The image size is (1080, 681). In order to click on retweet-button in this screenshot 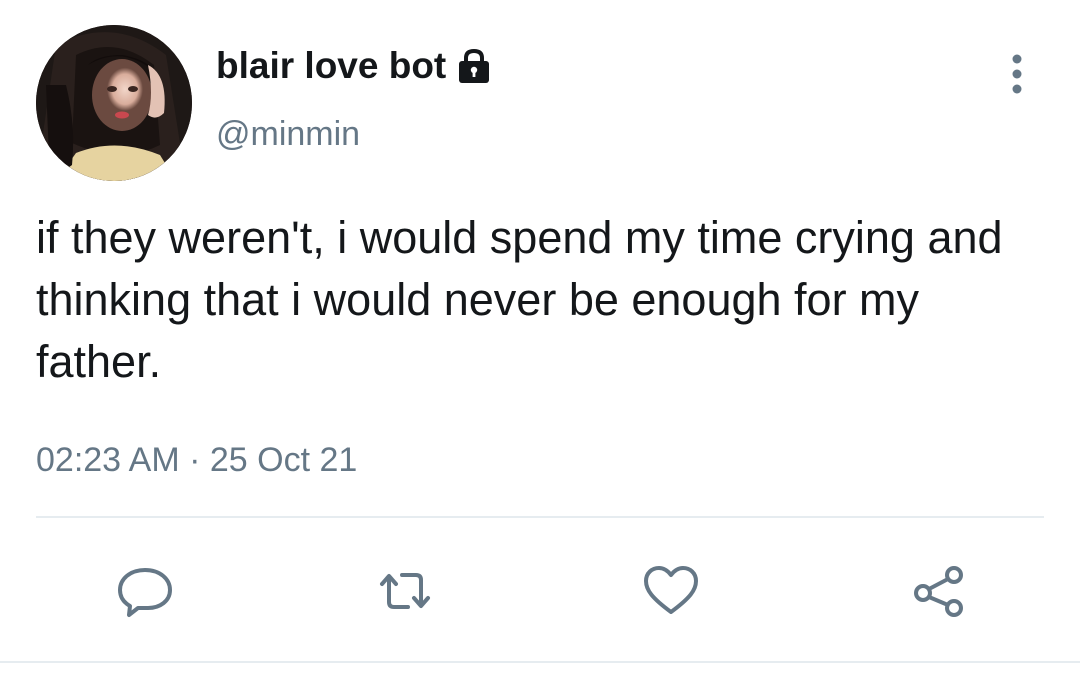, I will do `click(405, 591)`.